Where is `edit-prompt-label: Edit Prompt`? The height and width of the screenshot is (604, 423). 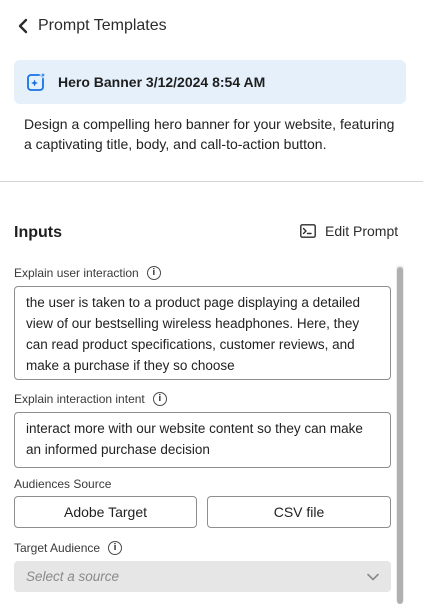 edit-prompt-label: Edit Prompt is located at coordinates (362, 231).